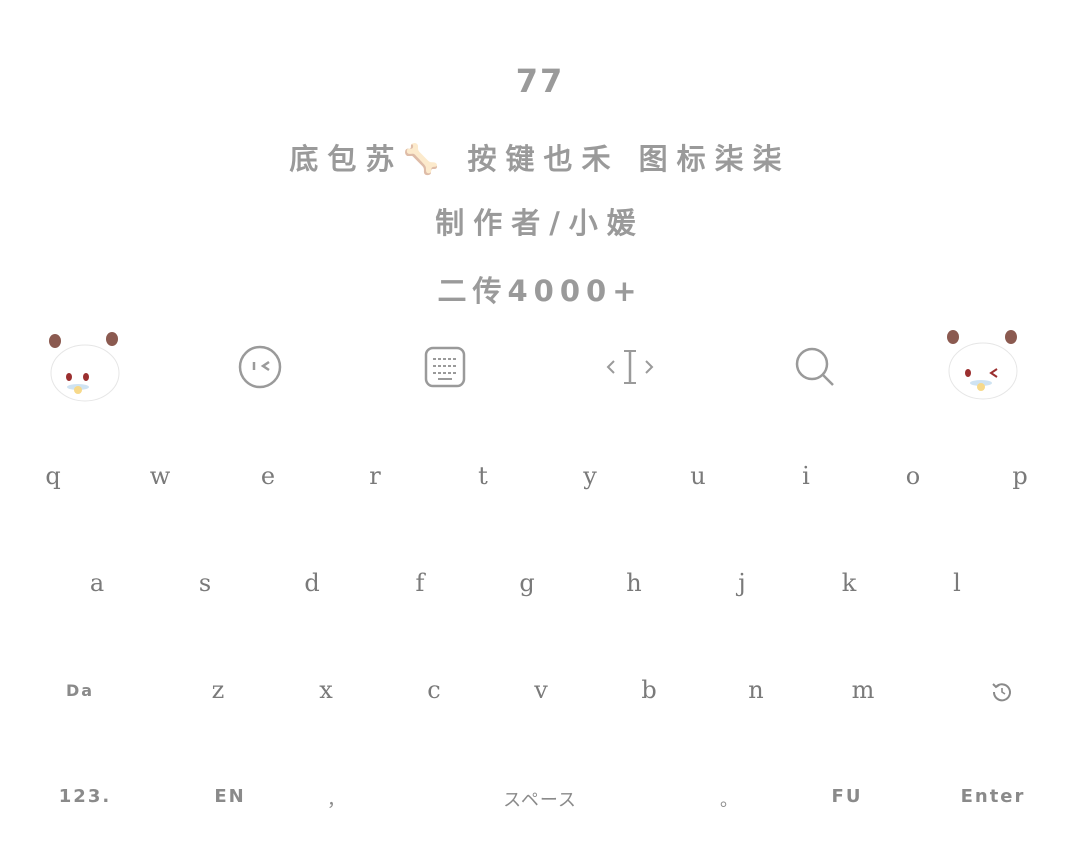  What do you see at coordinates (445, 367) in the screenshot?
I see `keyboard-icon` at bounding box center [445, 367].